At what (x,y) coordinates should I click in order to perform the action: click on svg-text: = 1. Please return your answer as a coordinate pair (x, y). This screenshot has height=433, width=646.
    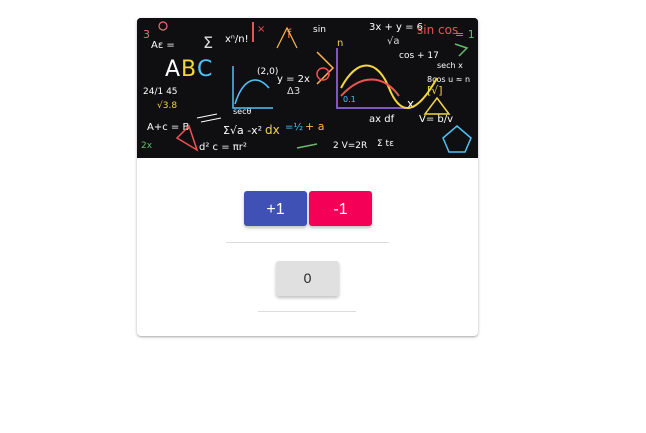
    Looking at the image, I should click on (465, 34).